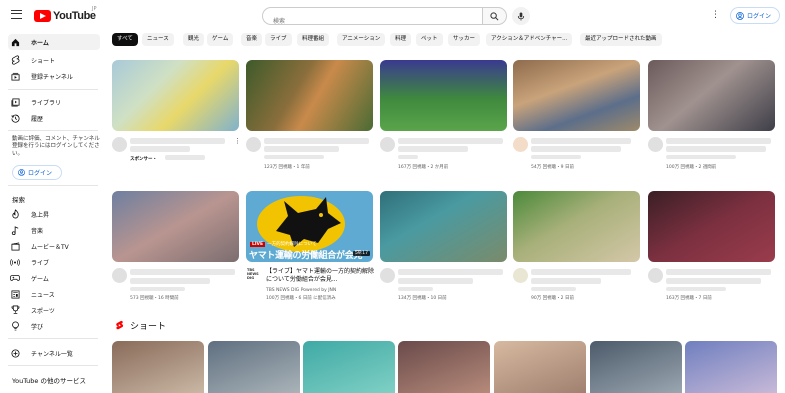 Image resolution: width=785 pixels, height=393 pixels. What do you see at coordinates (54, 214) in the screenshot?
I see `sidebar-item-trending: 急上昇` at bounding box center [54, 214].